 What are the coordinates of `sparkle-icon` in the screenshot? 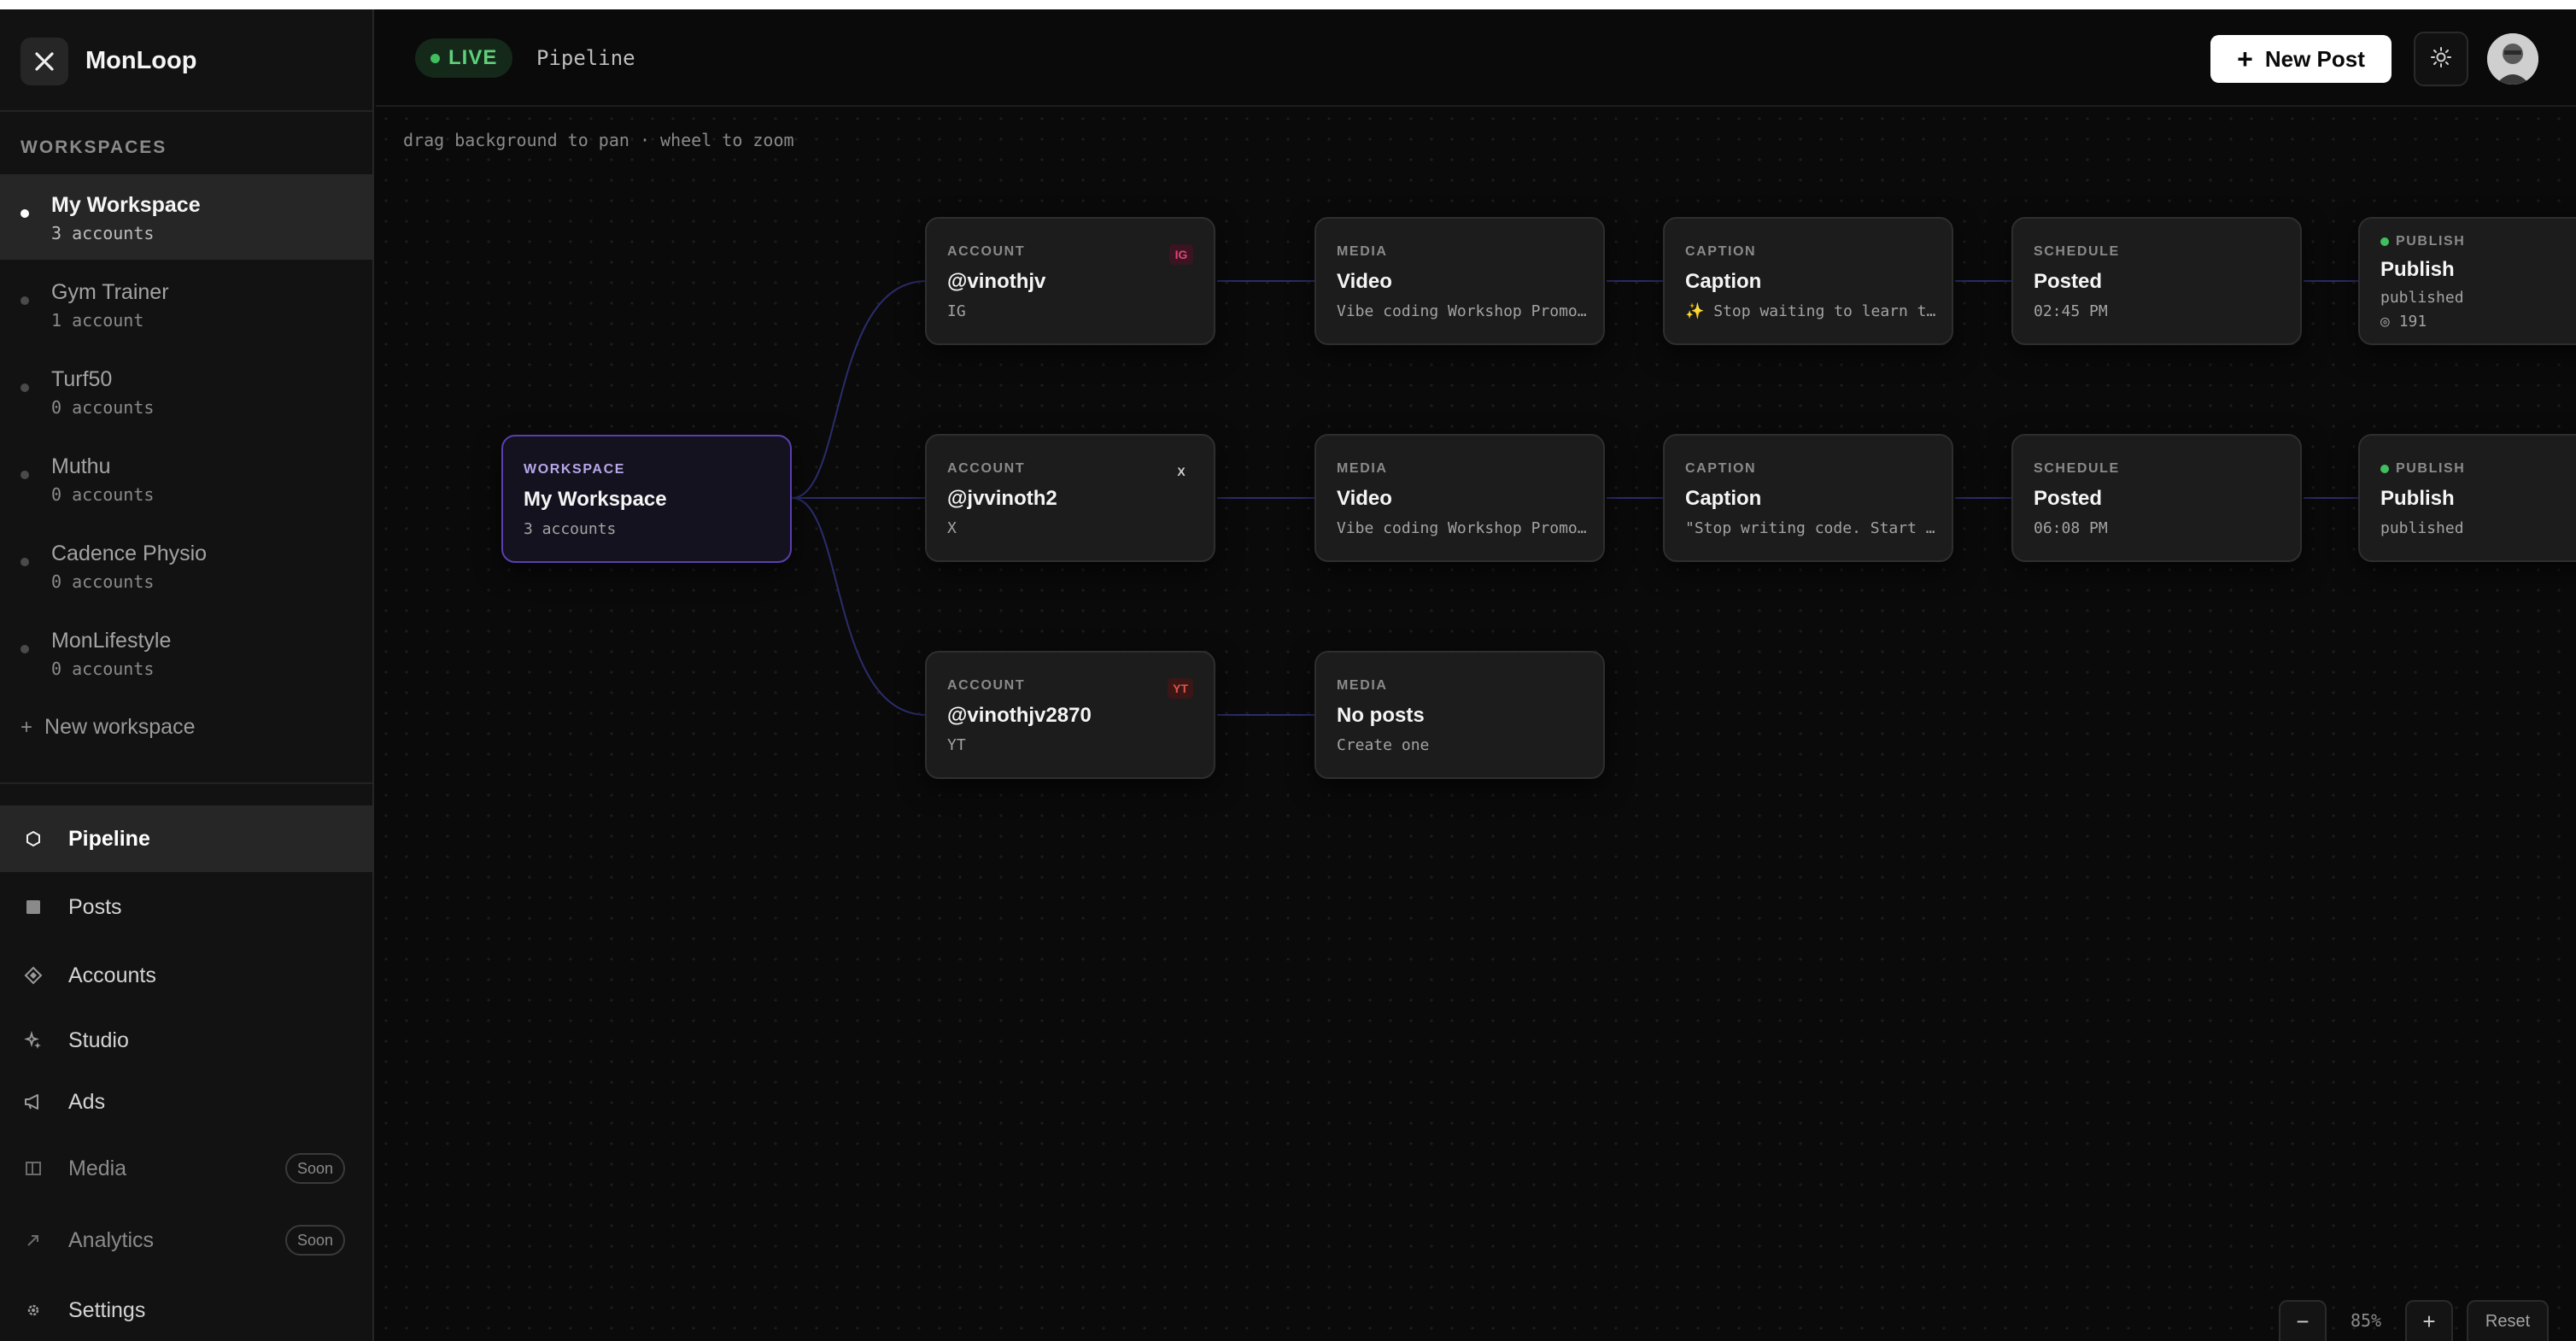 It's located at (33, 1040).